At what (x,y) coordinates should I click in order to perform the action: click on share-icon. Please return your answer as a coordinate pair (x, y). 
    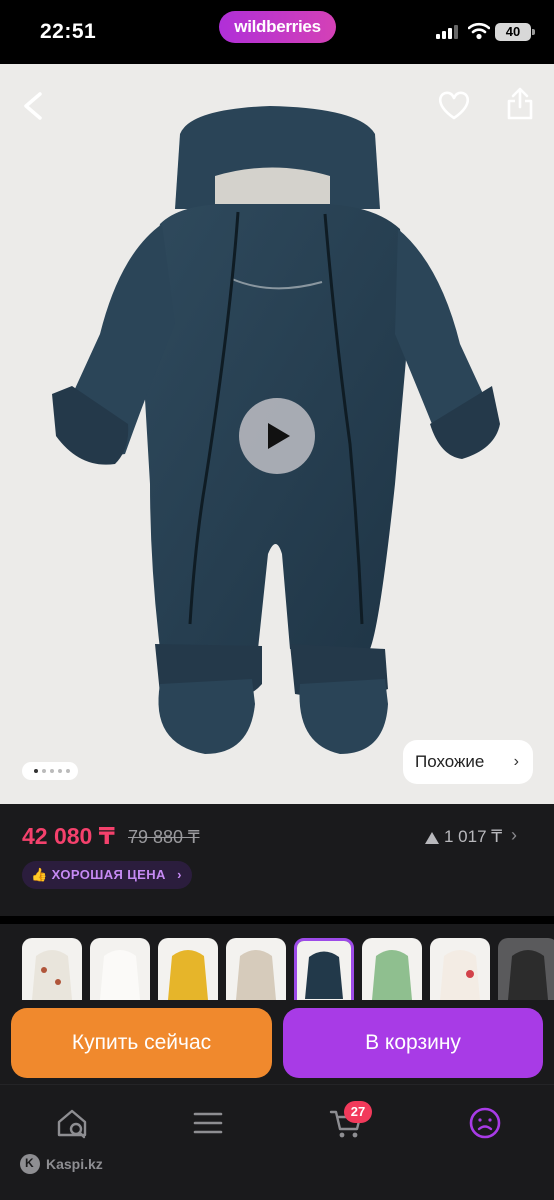
    Looking at the image, I should click on (520, 103).